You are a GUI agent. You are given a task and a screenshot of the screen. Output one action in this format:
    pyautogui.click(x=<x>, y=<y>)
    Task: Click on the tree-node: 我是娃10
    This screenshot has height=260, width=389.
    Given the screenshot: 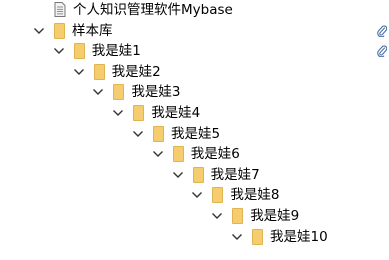 What is the action you would take?
    pyautogui.click(x=194, y=237)
    